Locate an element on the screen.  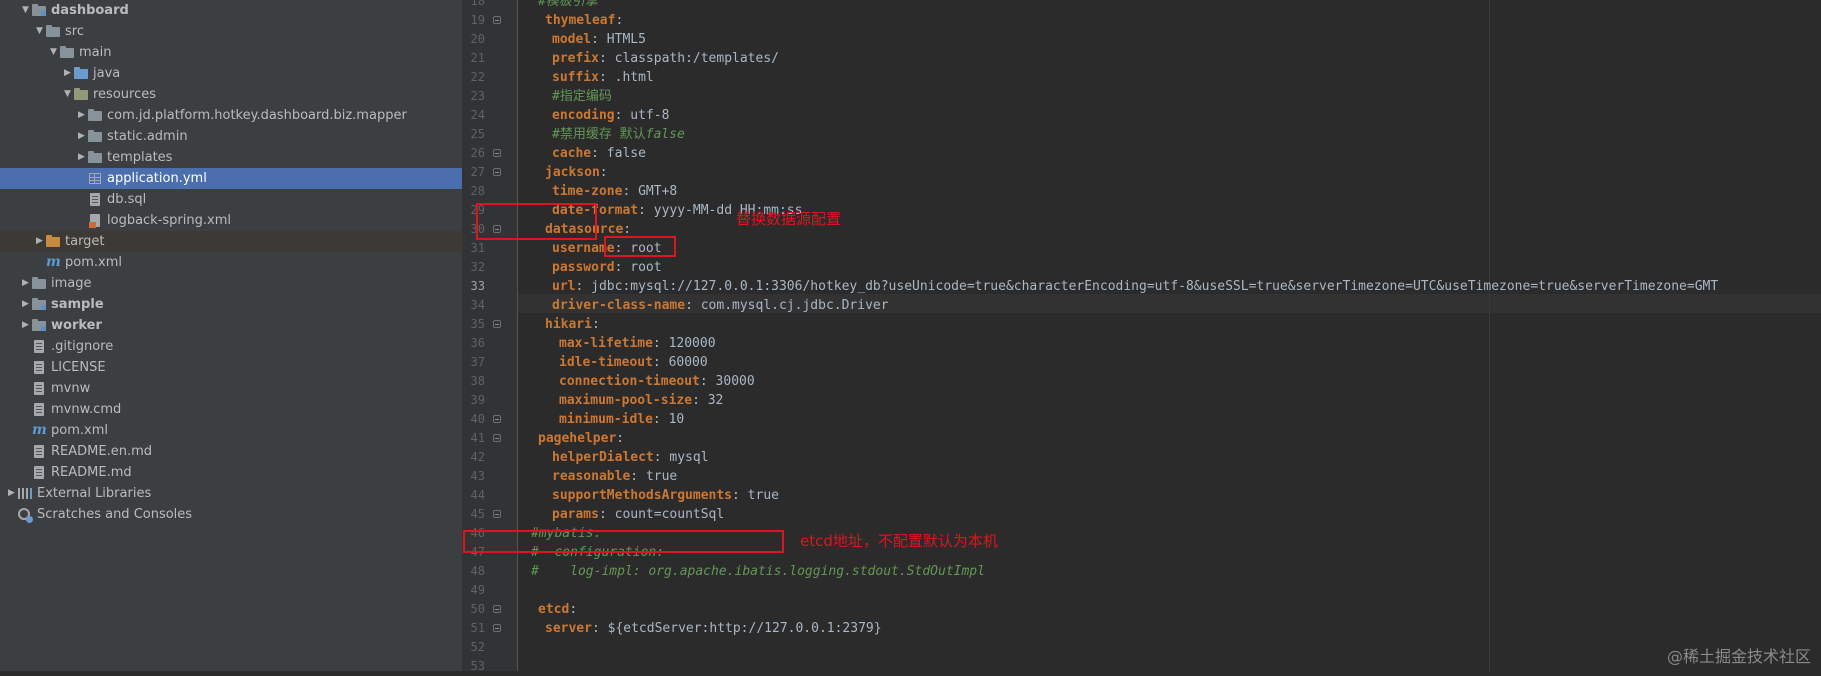
code-line: #模板引擎 is located at coordinates (568, 5).